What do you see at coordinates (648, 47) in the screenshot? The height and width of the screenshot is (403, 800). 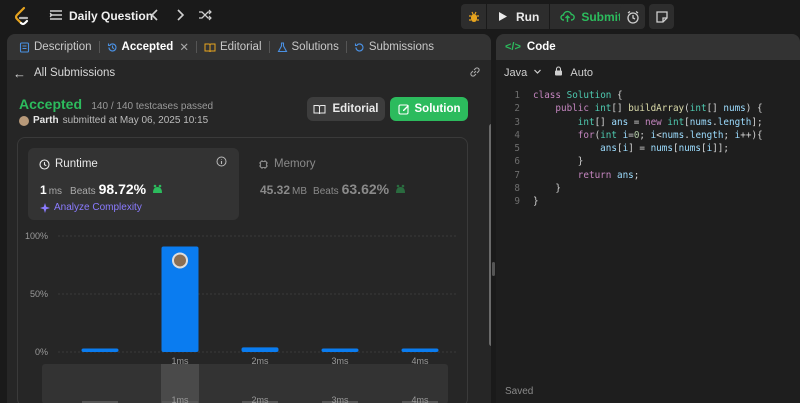 I see `code-panel-tab: </> Code` at bounding box center [648, 47].